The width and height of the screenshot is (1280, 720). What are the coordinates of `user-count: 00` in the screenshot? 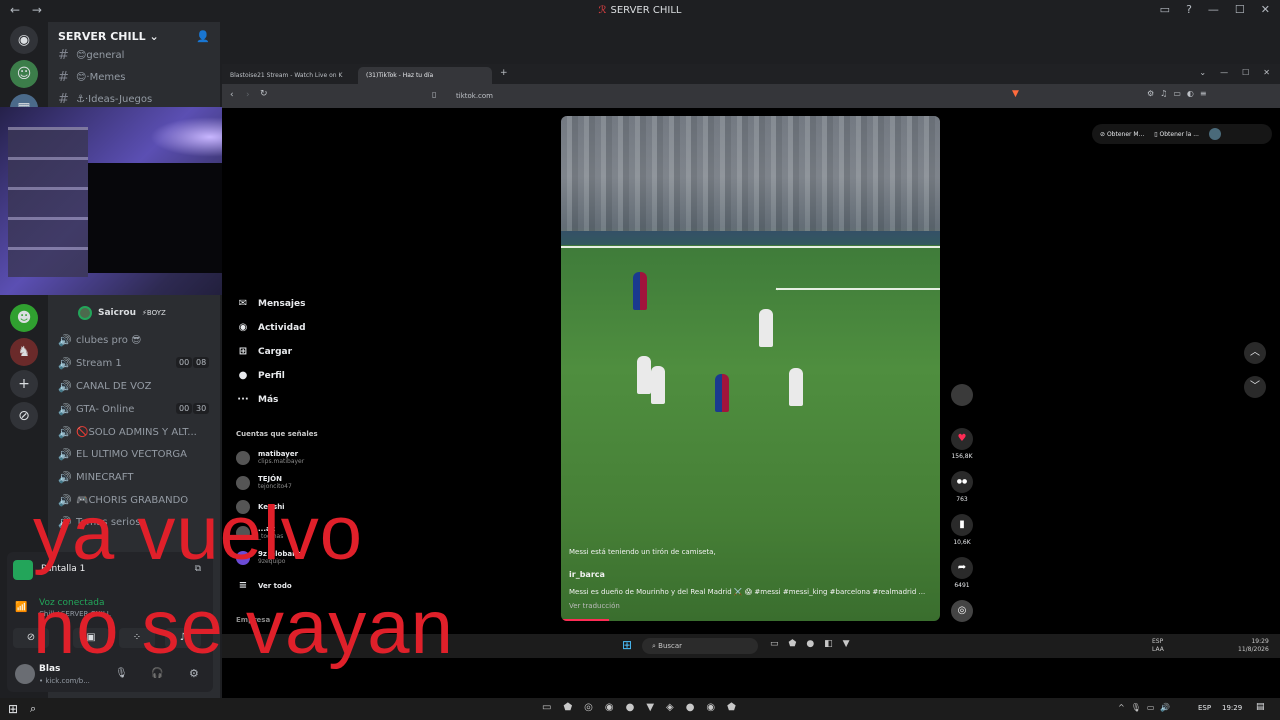 It's located at (184, 362).